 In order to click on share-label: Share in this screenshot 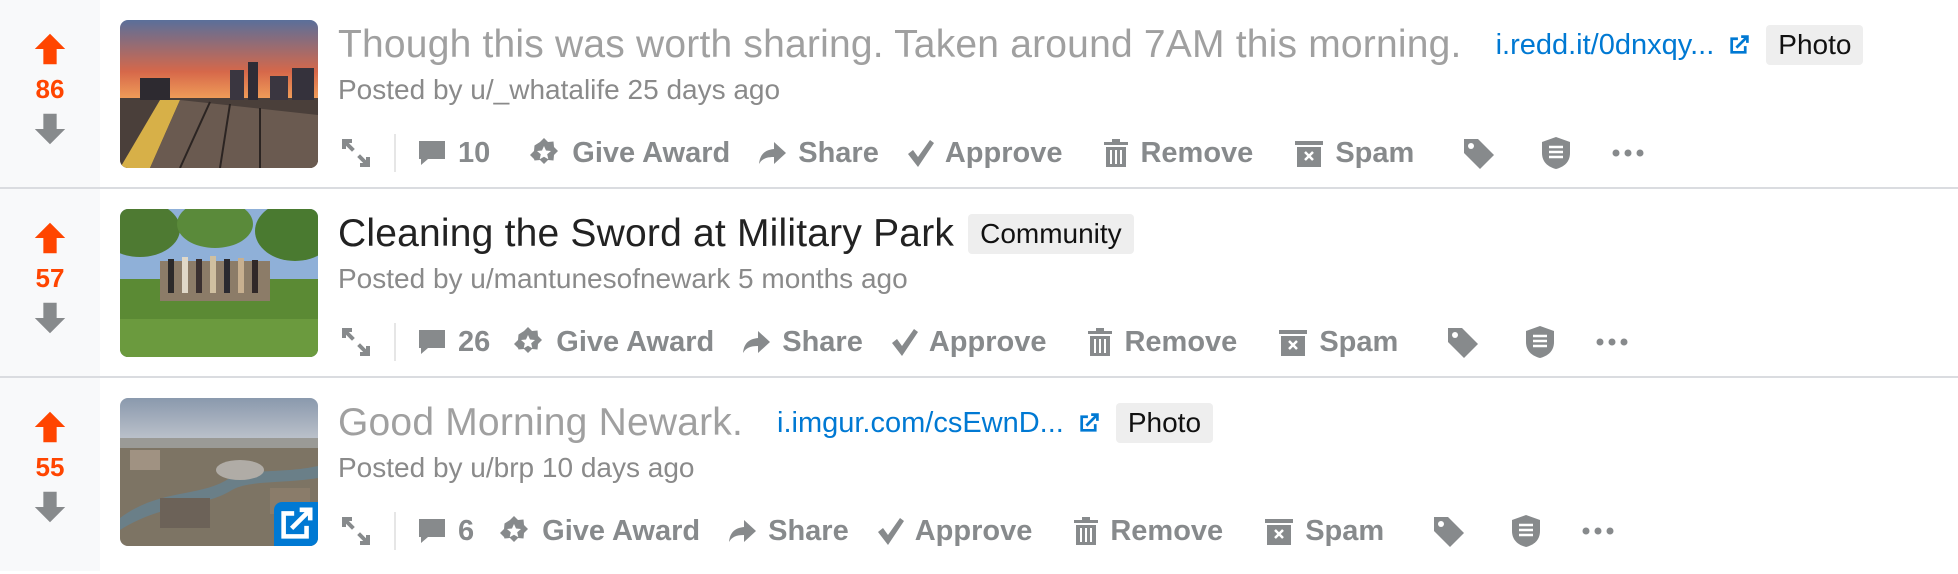, I will do `click(838, 152)`.